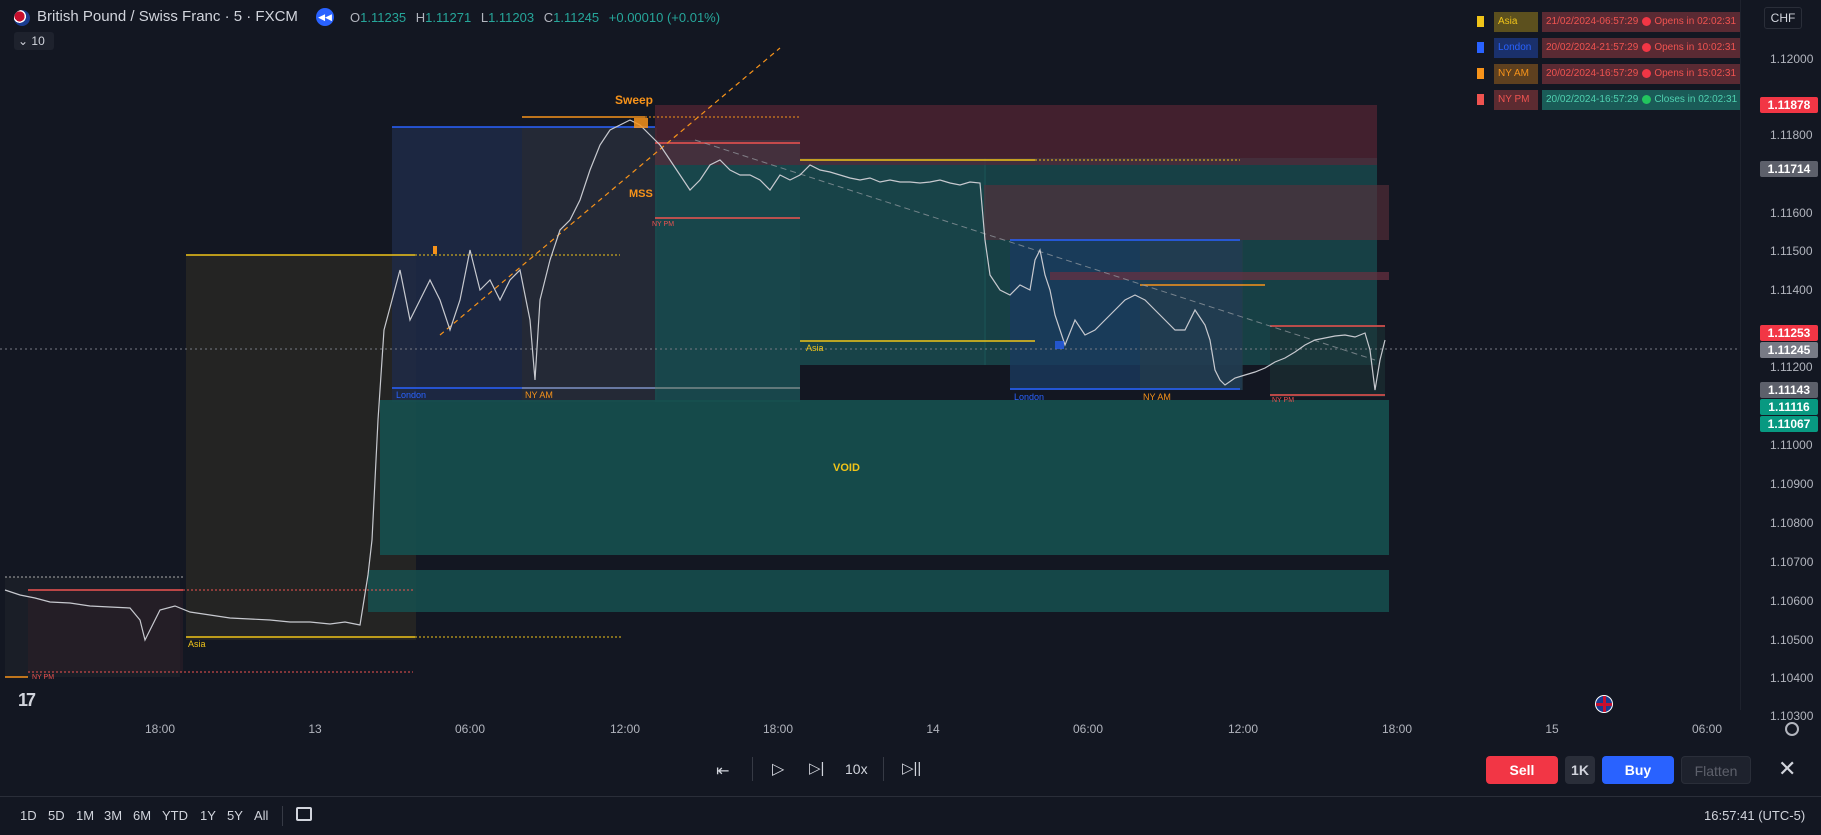 This screenshot has height=835, width=1821. I want to click on range-6m: 6M, so click(142, 815).